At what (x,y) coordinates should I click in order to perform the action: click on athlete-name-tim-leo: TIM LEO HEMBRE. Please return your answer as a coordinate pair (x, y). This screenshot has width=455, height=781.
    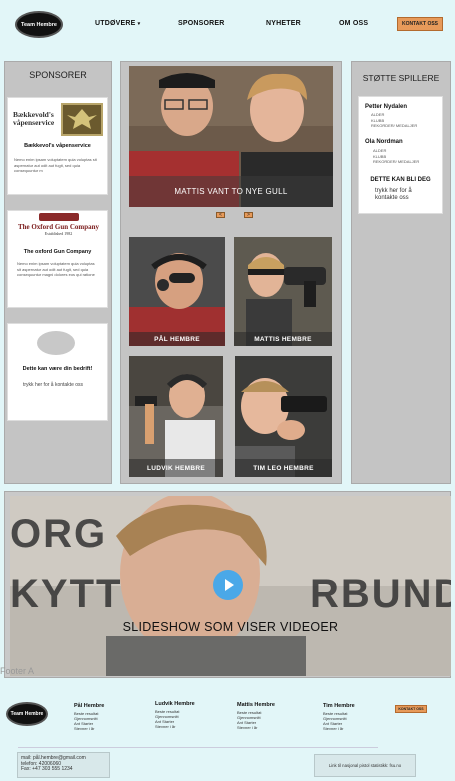
    Looking at the image, I should click on (283, 468).